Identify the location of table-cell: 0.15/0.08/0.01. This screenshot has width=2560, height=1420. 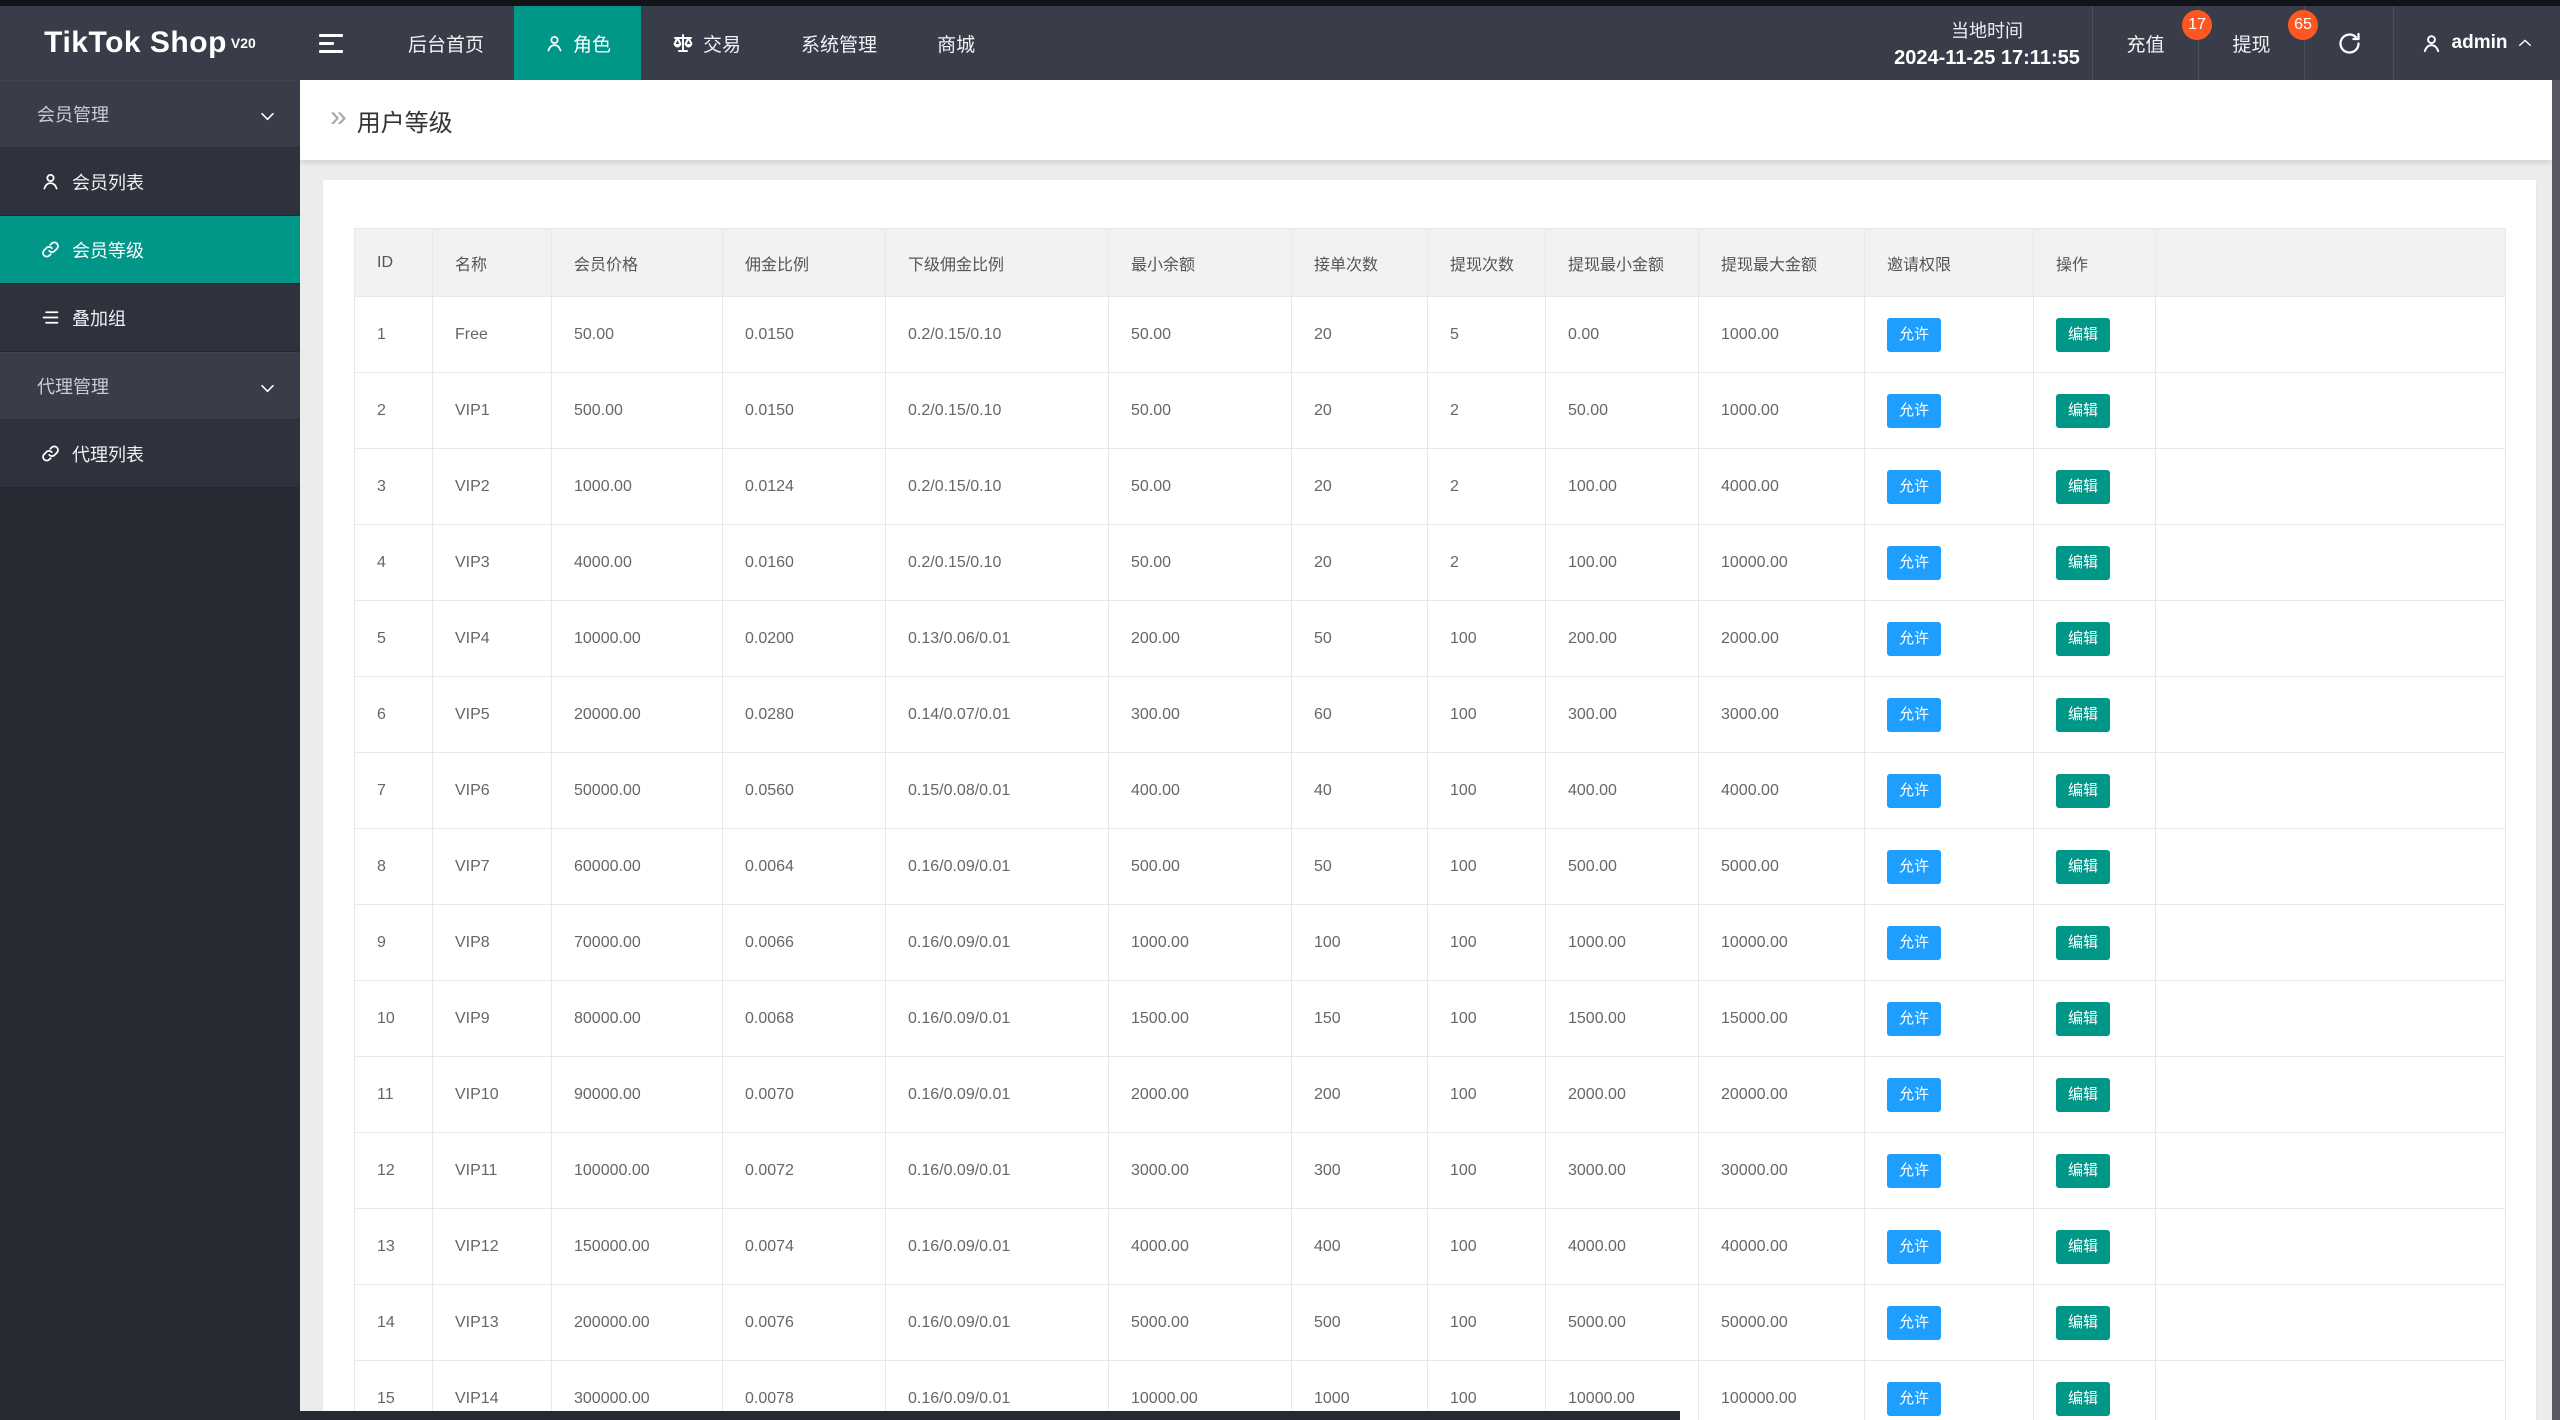
(997, 790).